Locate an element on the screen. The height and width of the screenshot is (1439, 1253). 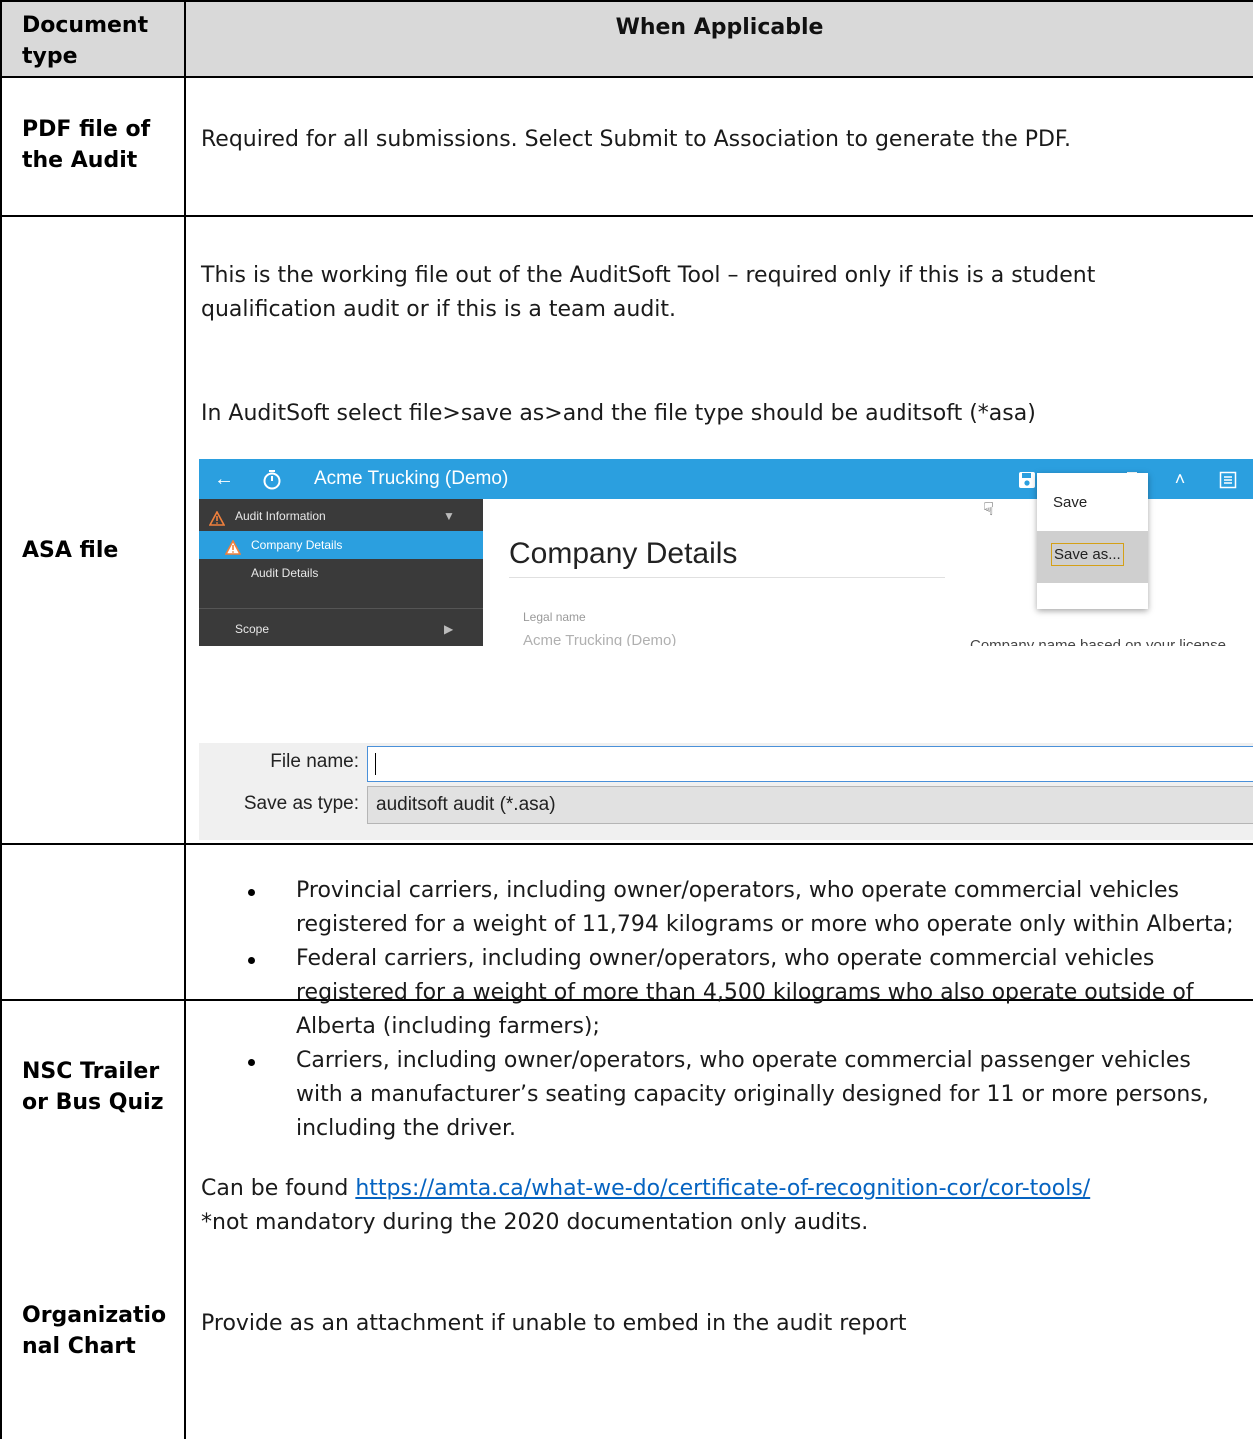
menu-item-save: Save is located at coordinates (1092, 505).